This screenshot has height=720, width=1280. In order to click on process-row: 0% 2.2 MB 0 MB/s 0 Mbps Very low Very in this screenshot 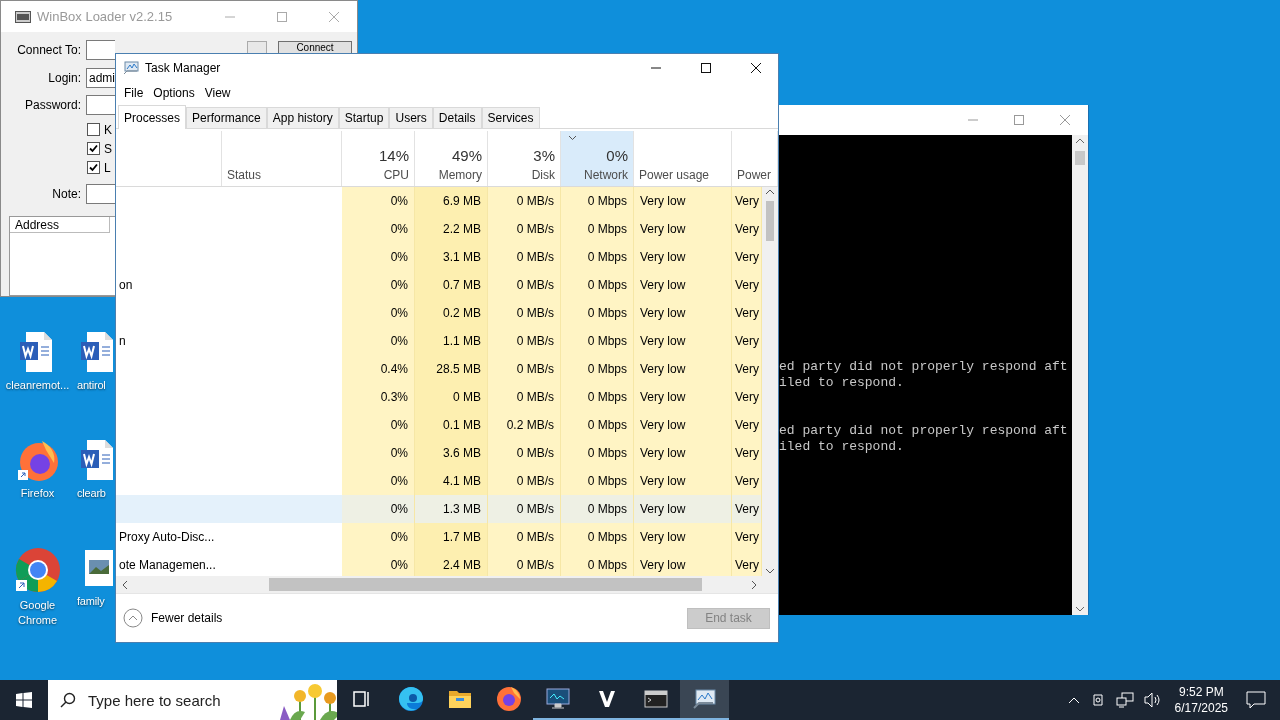, I will do `click(439, 229)`.